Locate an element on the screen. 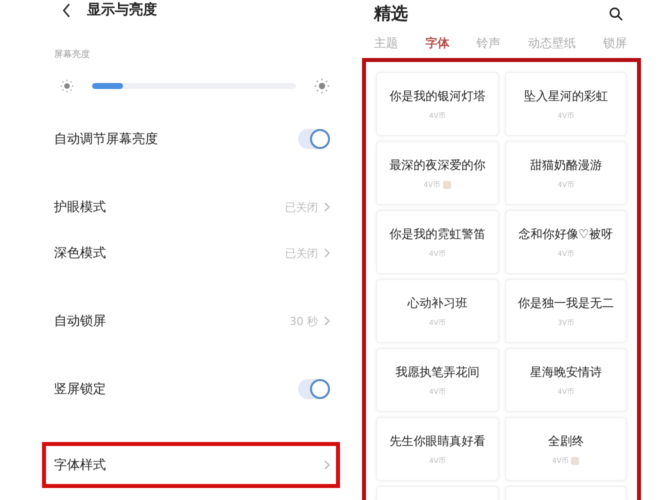  section-label: 屏幕亮度 is located at coordinates (72, 54).